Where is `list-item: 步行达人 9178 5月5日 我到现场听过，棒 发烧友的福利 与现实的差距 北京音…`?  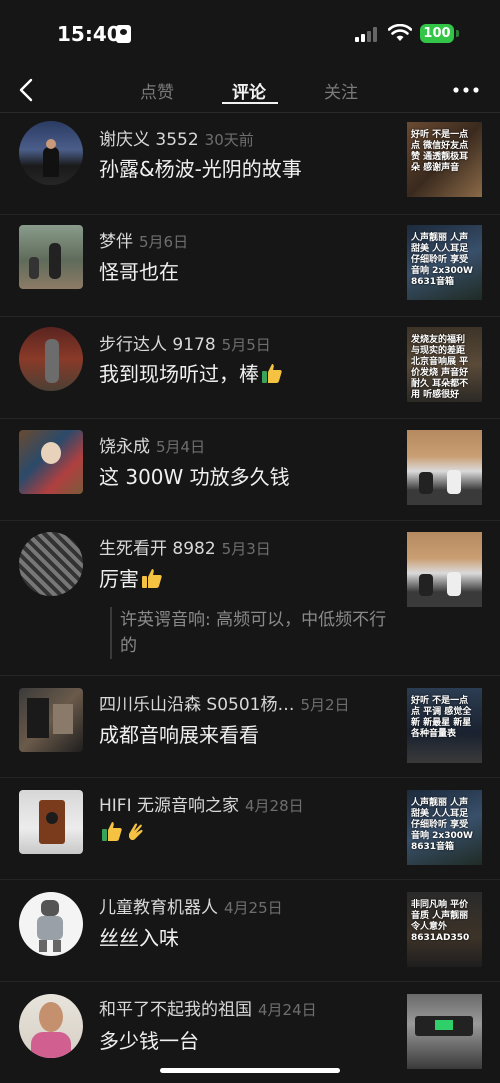
list-item: 步行达人 9178 5月5日 我到现场听过，棒 发烧友的福利 与现实的差距 北京音… is located at coordinates (250, 368).